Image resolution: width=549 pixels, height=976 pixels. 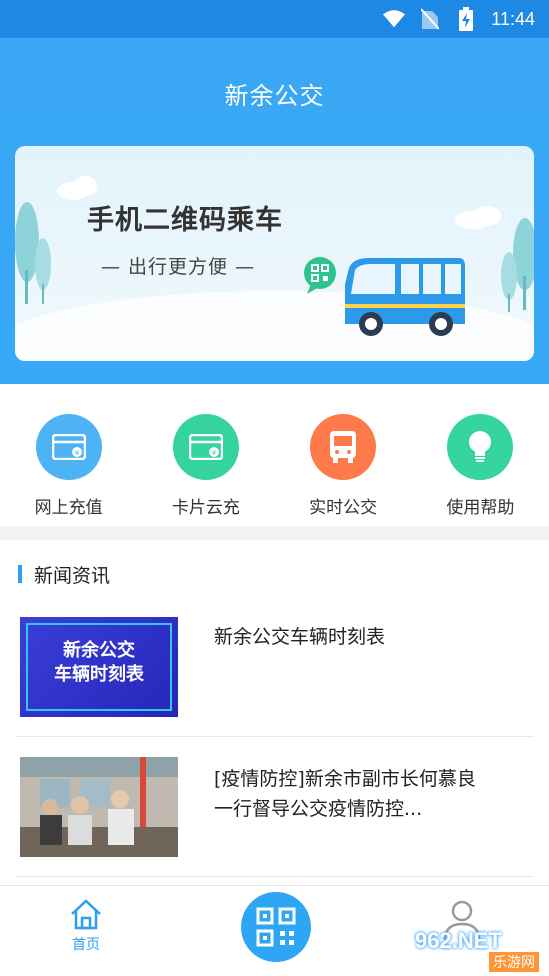 I want to click on function-menu: ¥ 网上充值 ¥ 卡片云充 实时公交 使用帮助, so click(x=274, y=455).